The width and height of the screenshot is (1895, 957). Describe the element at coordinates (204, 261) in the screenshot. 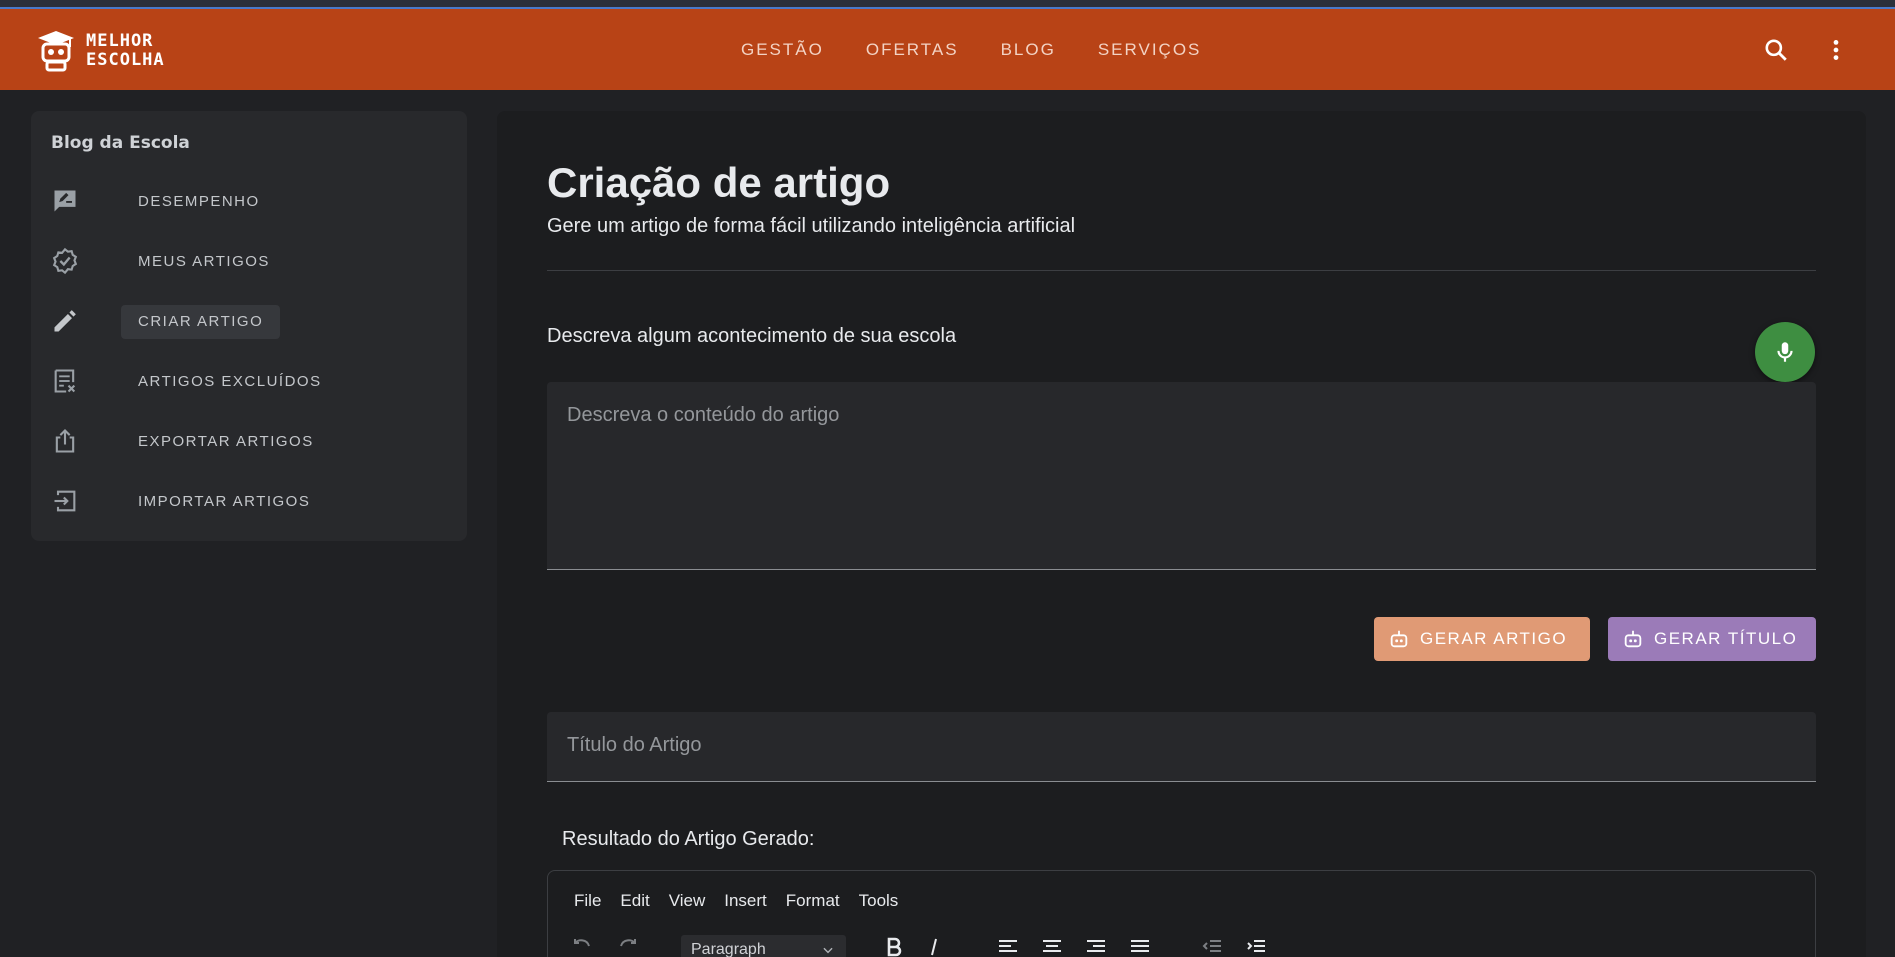

I see `sidebar-item-label: MEUS ARTIGOS` at that location.